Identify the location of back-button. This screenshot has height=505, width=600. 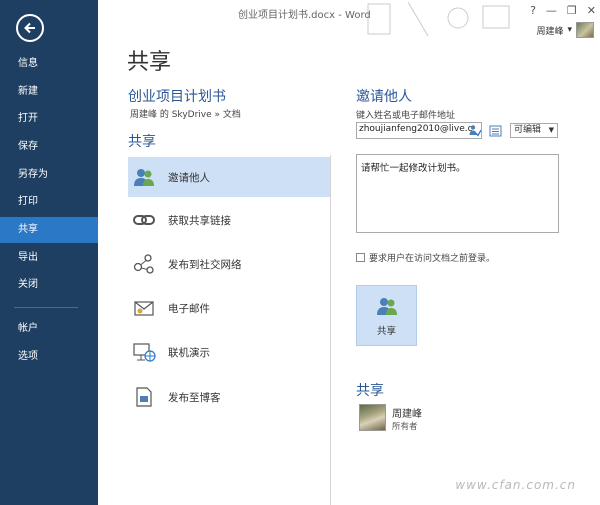
(30, 28).